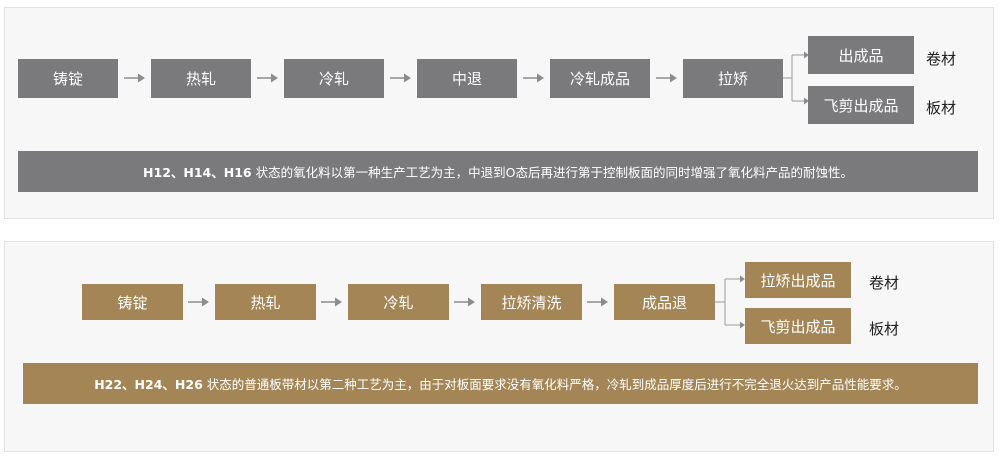 This screenshot has height=457, width=1000. I want to click on flow2-step-cold-rolling: 冷轧, so click(398, 302).